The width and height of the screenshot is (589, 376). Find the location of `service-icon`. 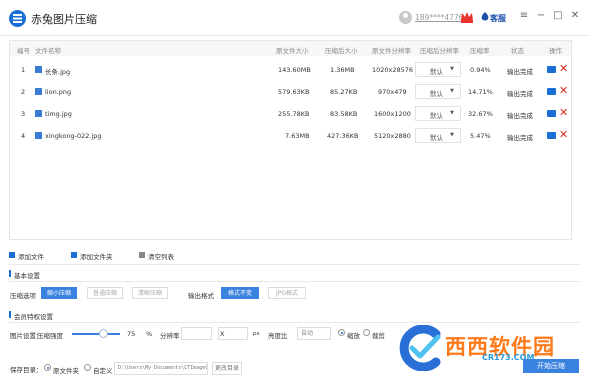

service-icon is located at coordinates (485, 17).